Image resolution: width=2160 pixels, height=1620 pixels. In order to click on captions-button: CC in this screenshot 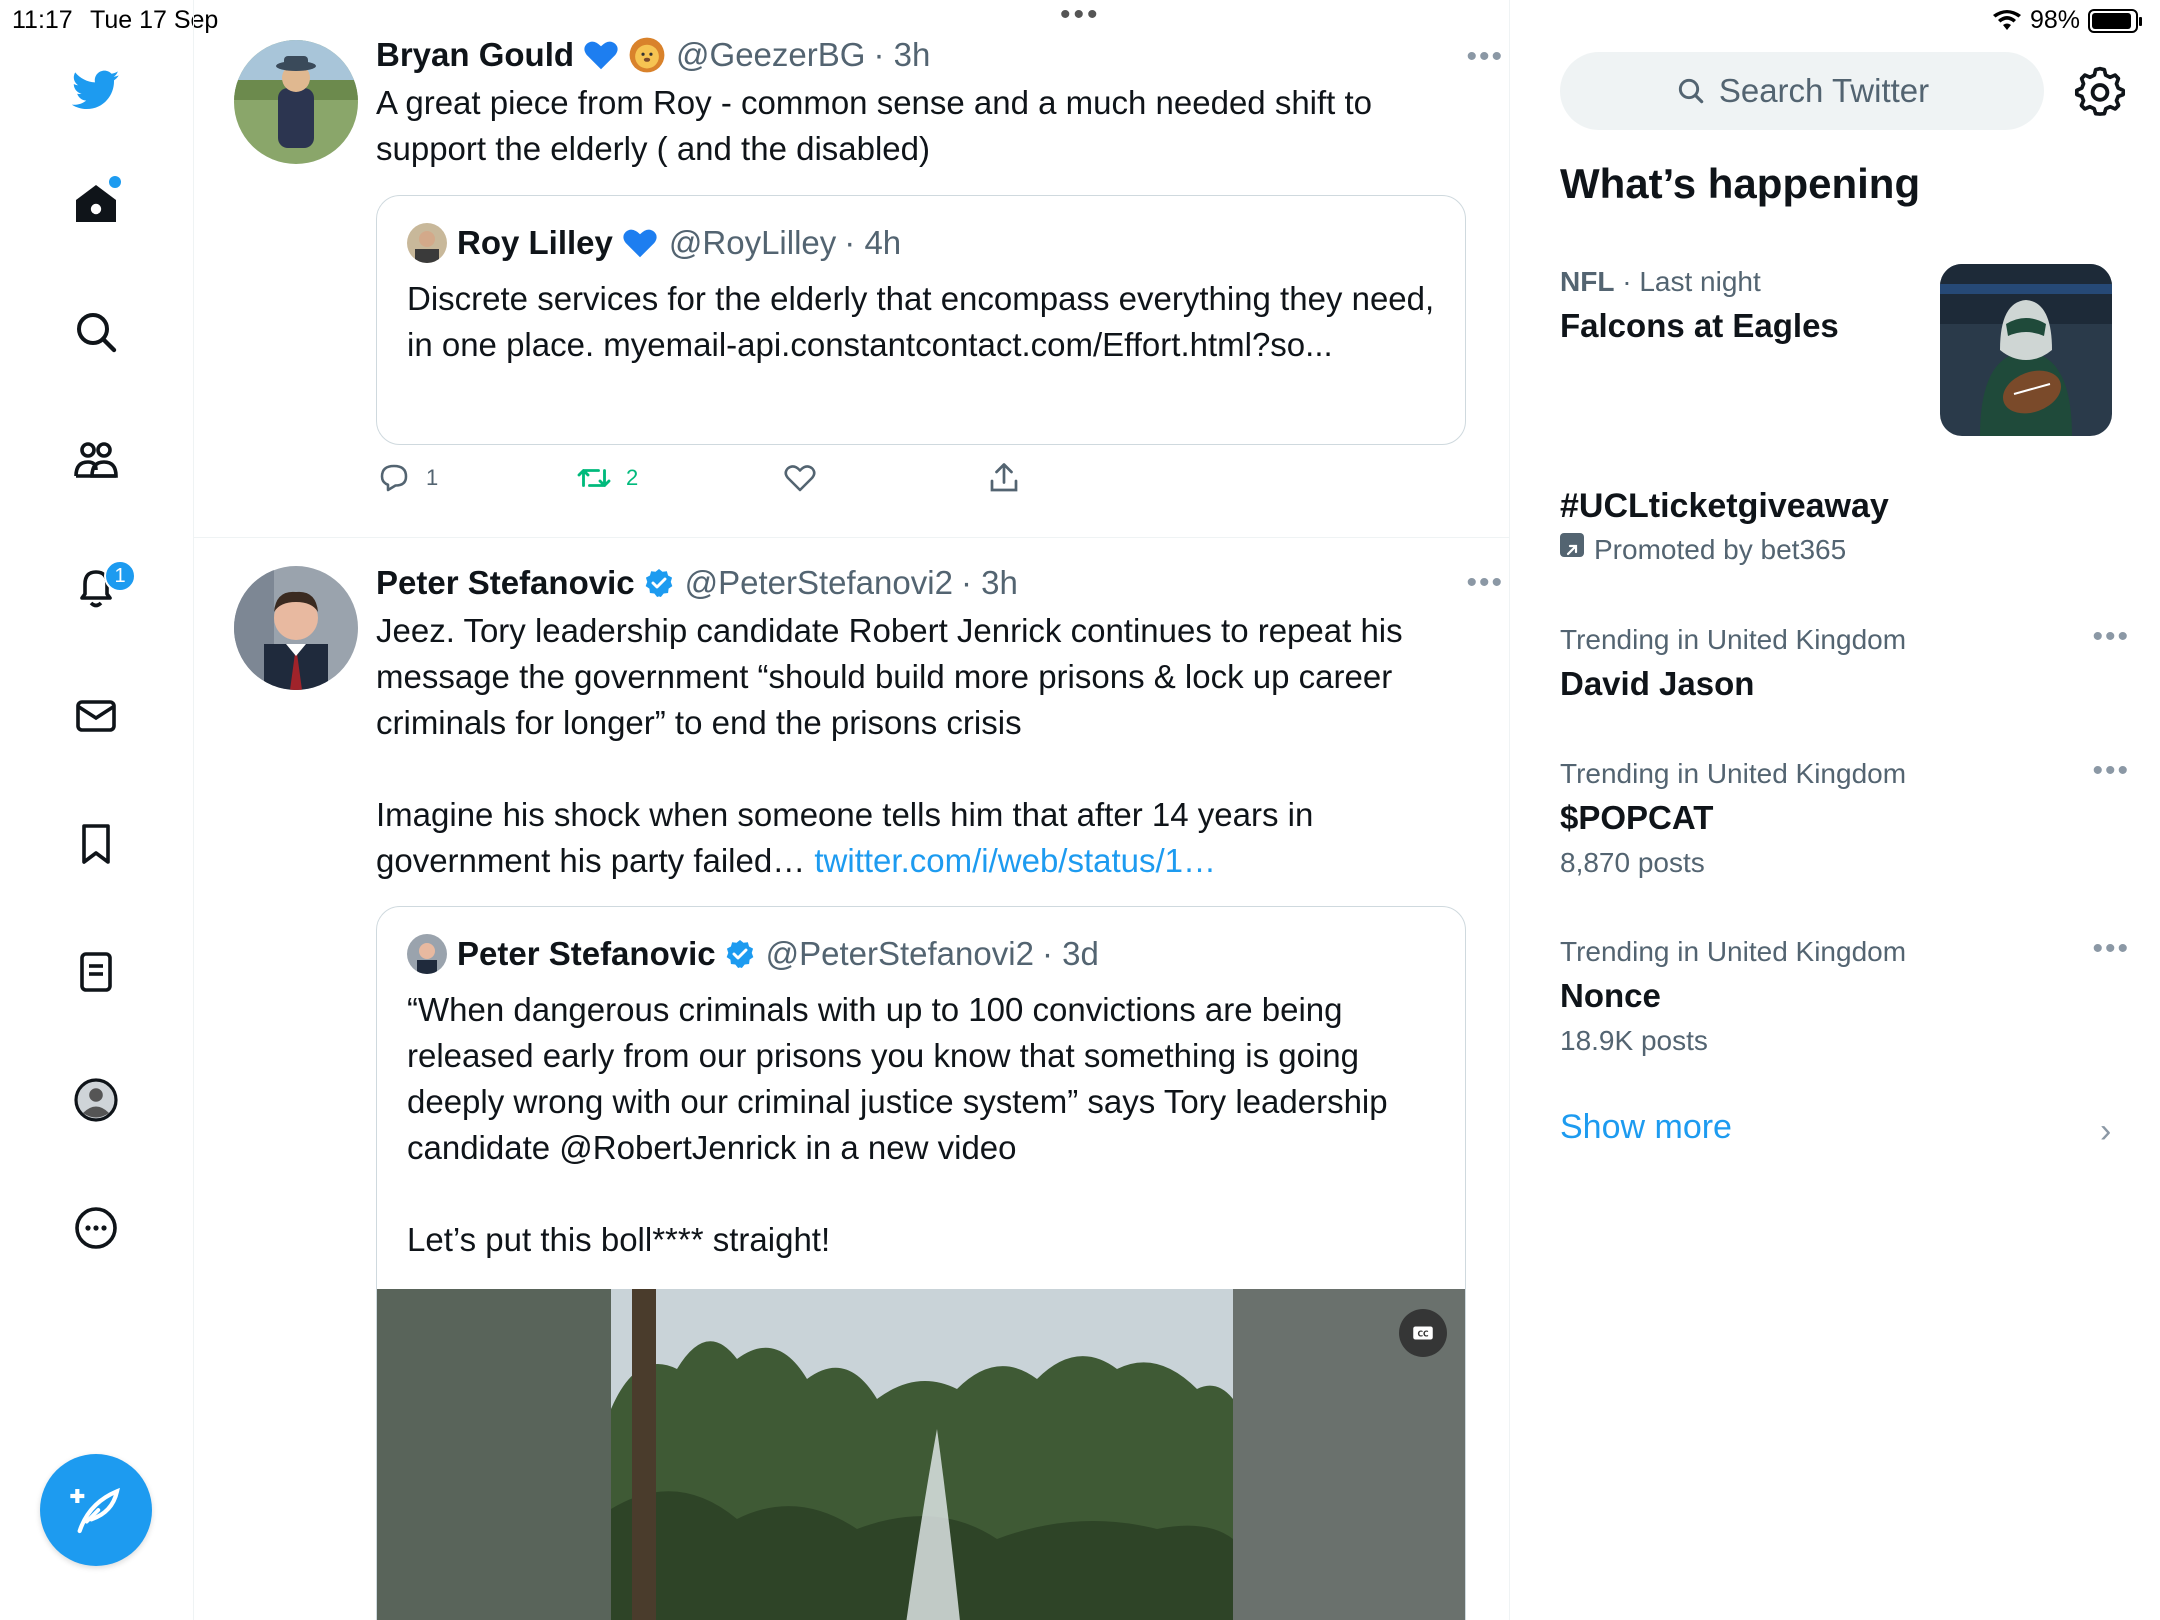, I will do `click(1423, 1333)`.